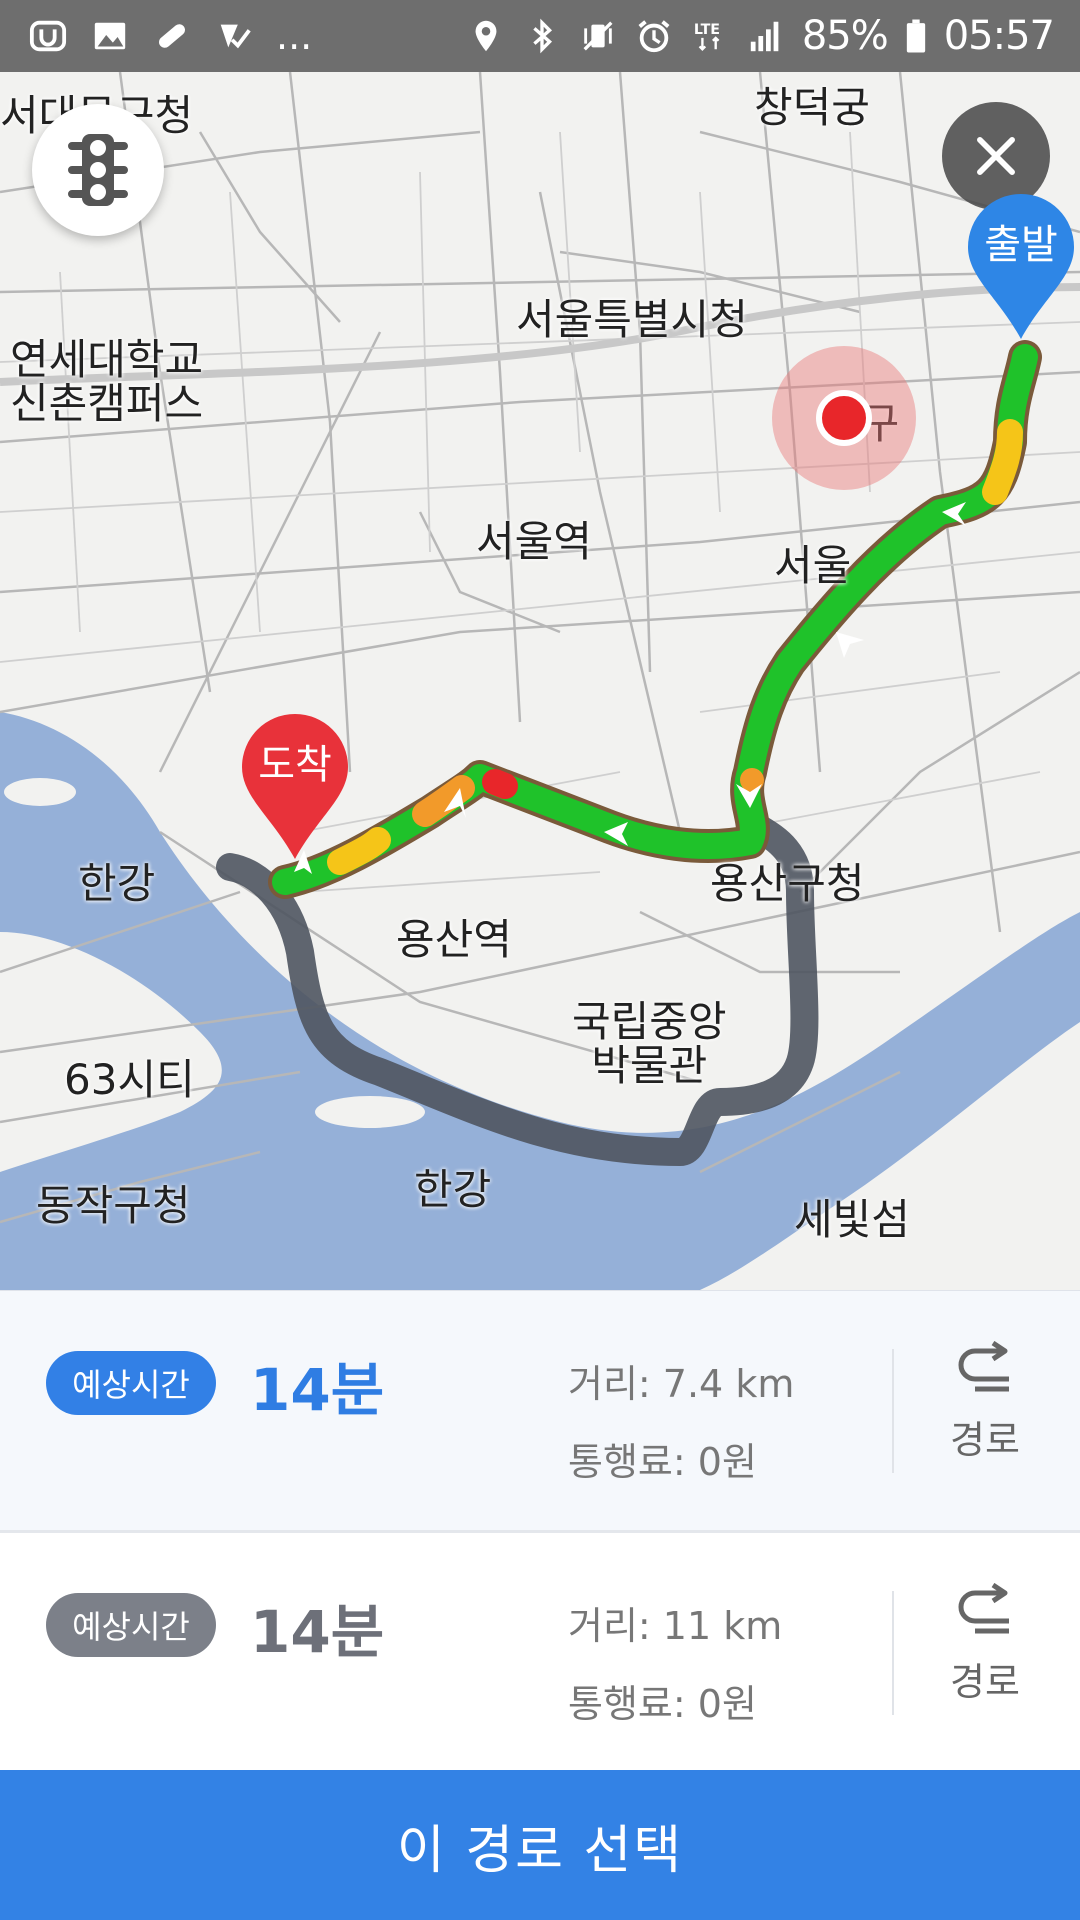 The width and height of the screenshot is (1080, 1920). What do you see at coordinates (540, 1845) in the screenshot?
I see `select-route-button: 이 경로 선택` at bounding box center [540, 1845].